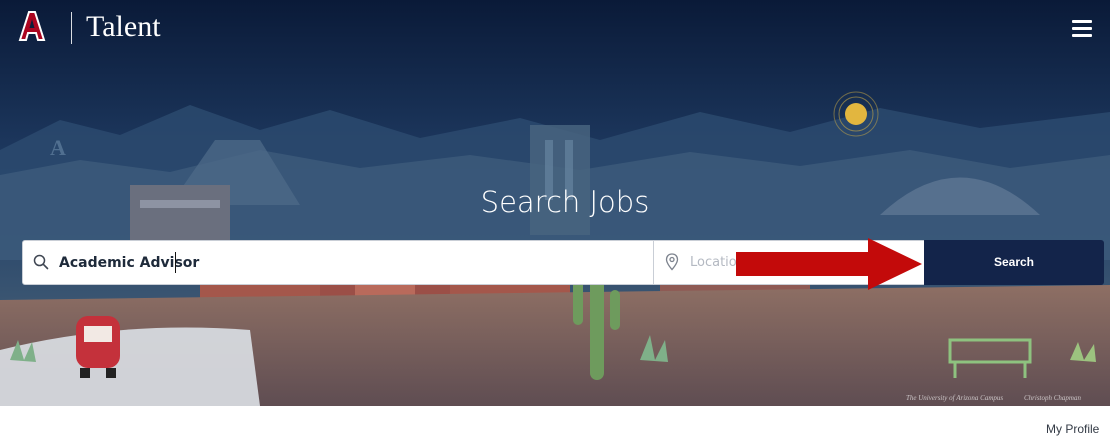  I want to click on search-button: Search, so click(1014, 262).